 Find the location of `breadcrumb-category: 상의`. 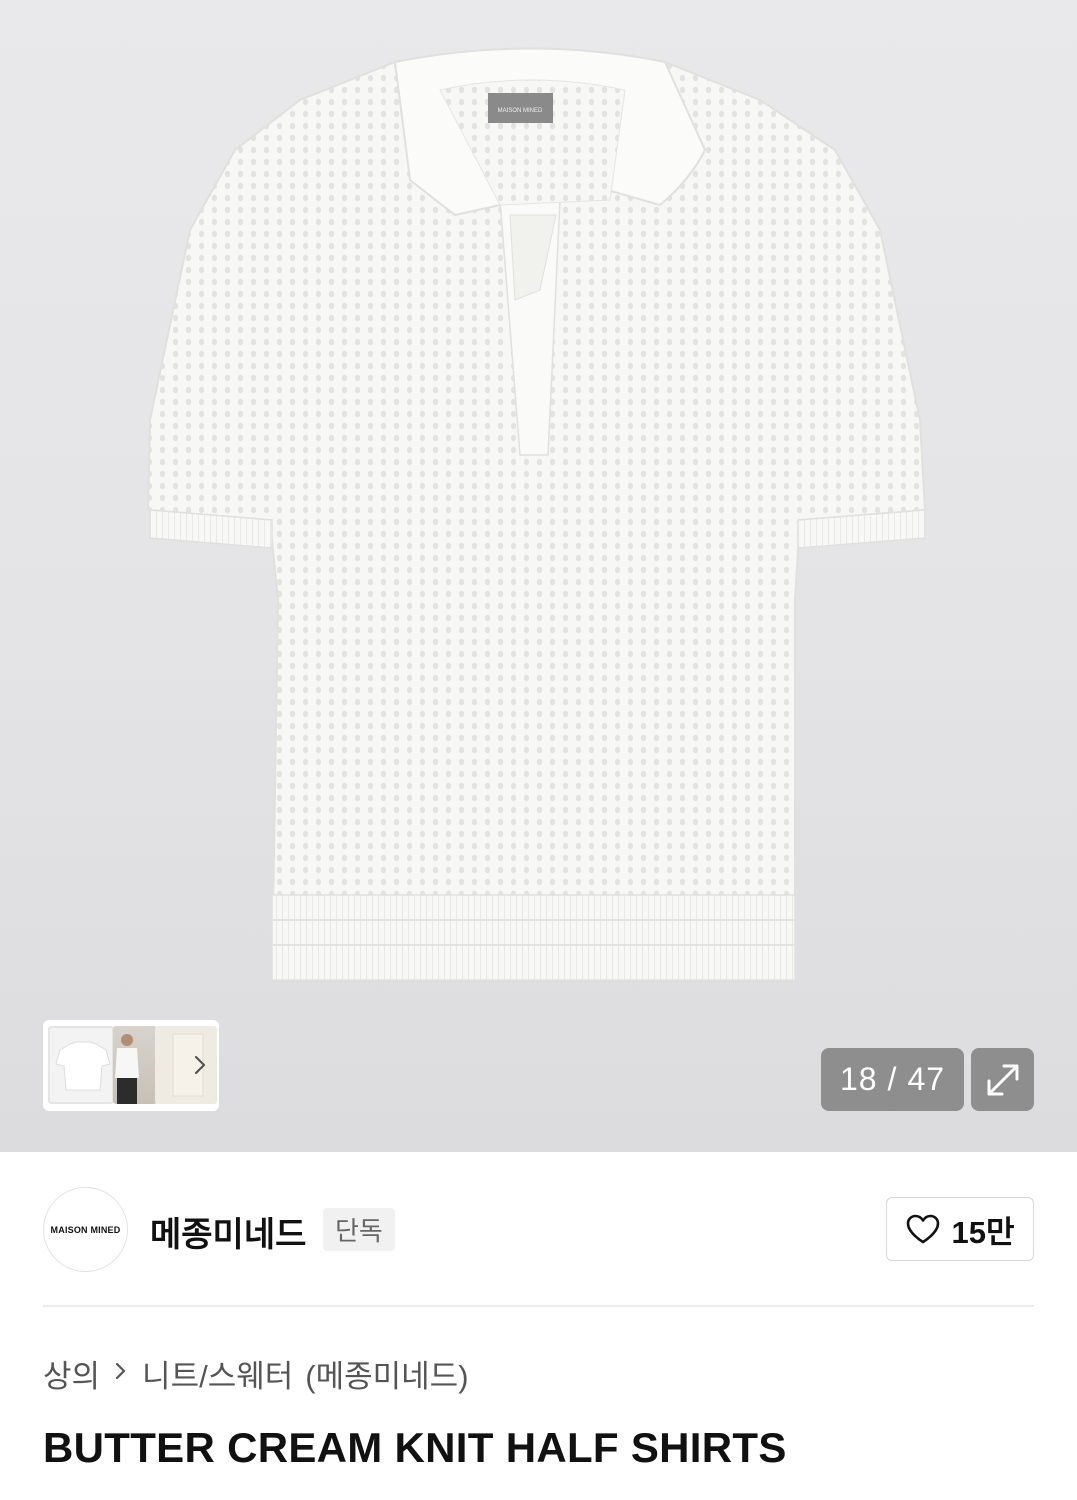

breadcrumb-category: 상의 is located at coordinates (71, 1373).